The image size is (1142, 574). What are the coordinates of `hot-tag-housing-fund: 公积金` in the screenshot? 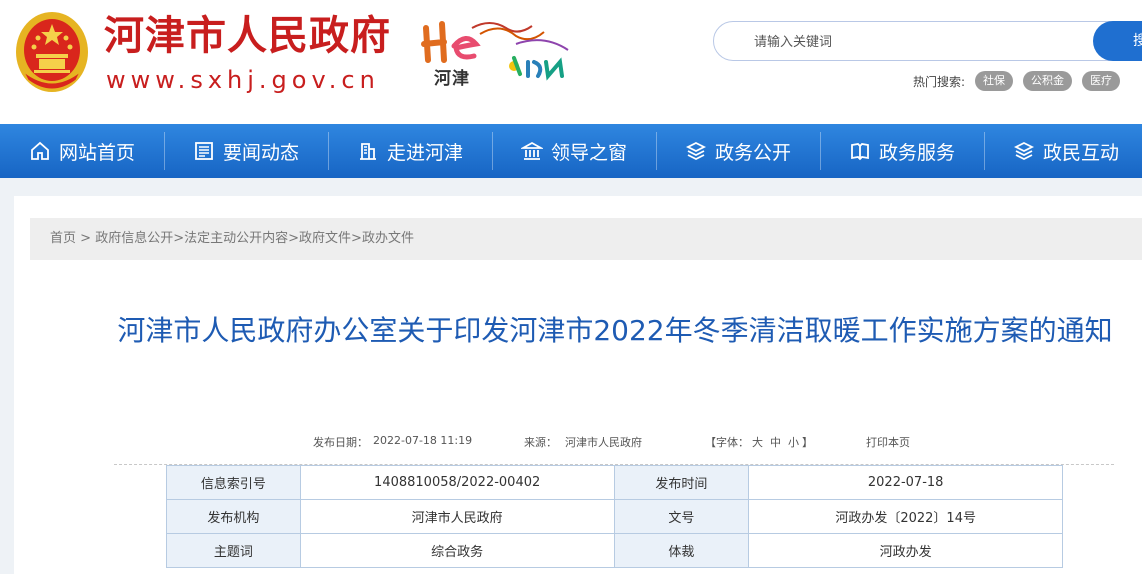 It's located at (1048, 81).